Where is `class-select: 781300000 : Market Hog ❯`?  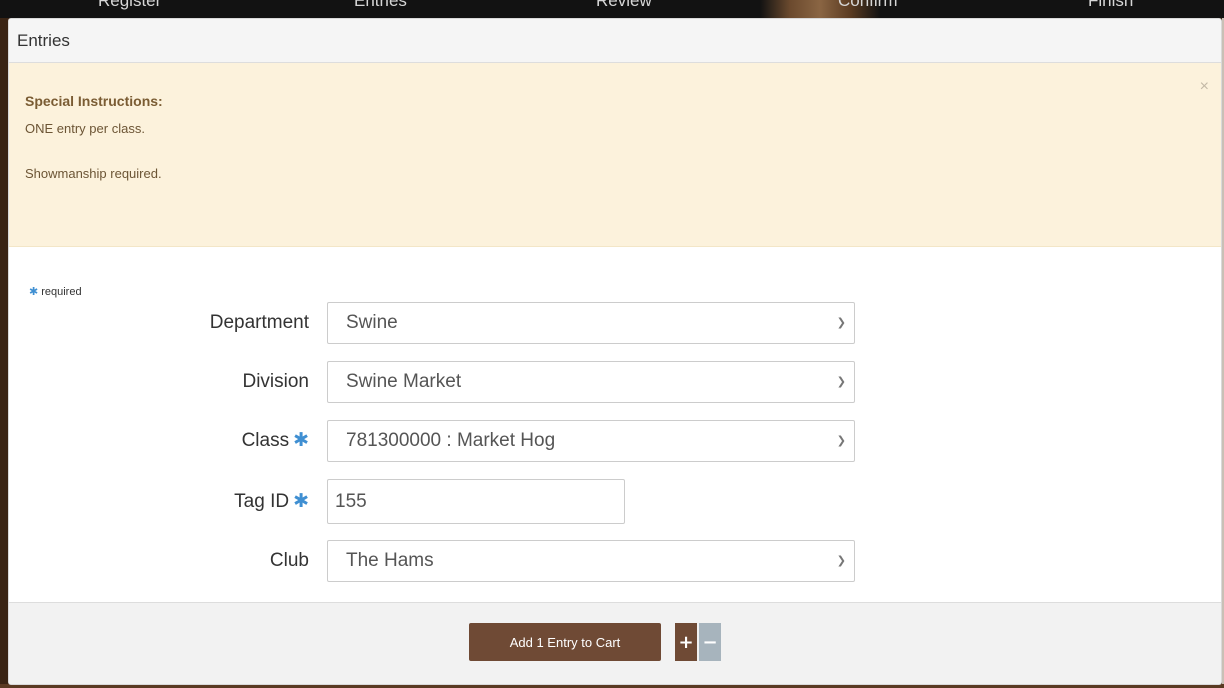 class-select: 781300000 : Market Hog ❯ is located at coordinates (591, 441).